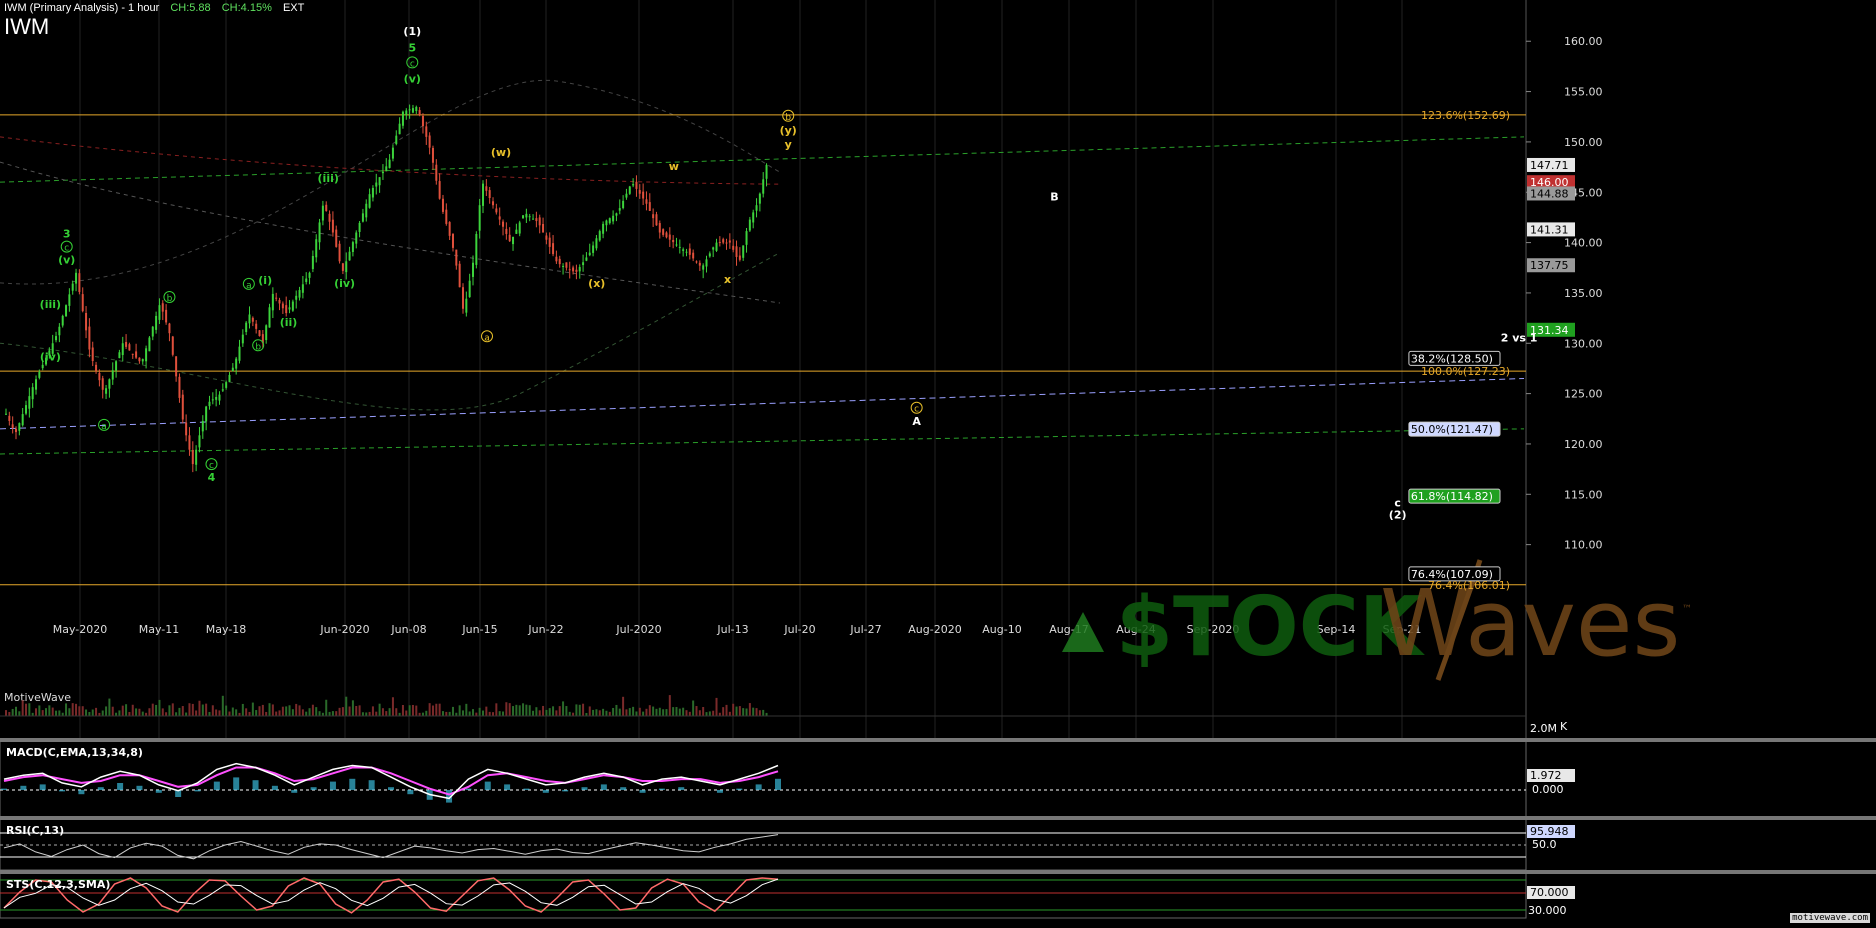 Image resolution: width=1876 pixels, height=928 pixels. I want to click on fib-target-label: 50.0%(121.47), so click(1452, 429).